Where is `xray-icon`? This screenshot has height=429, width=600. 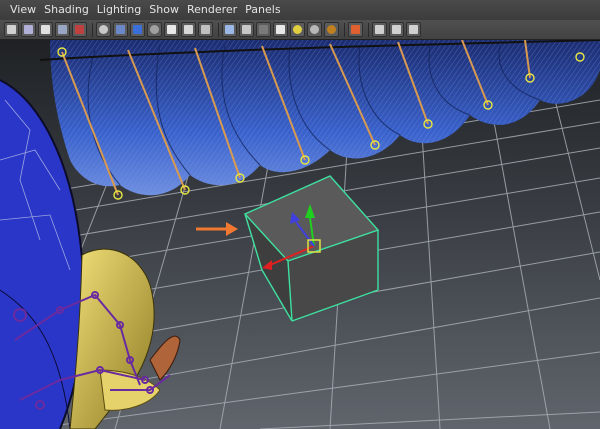 xray-icon is located at coordinates (79, 29).